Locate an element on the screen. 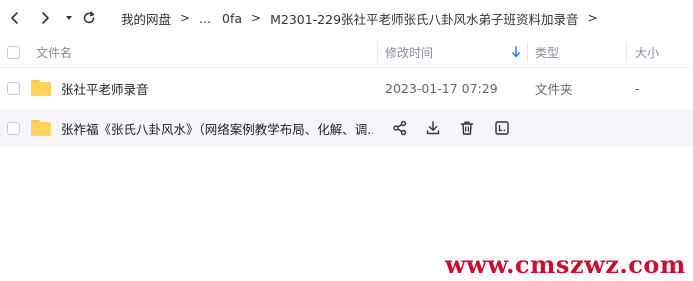  breadcrumb-item-root: 我的网盘 is located at coordinates (146, 18).